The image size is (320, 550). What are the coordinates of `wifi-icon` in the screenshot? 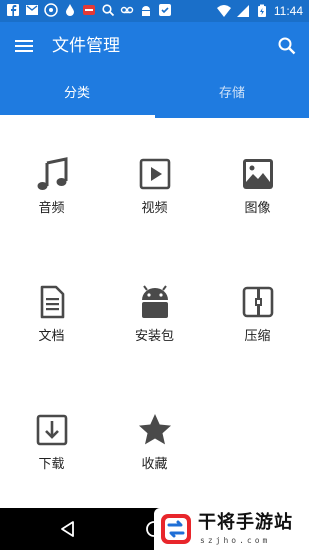 It's located at (223, 11).